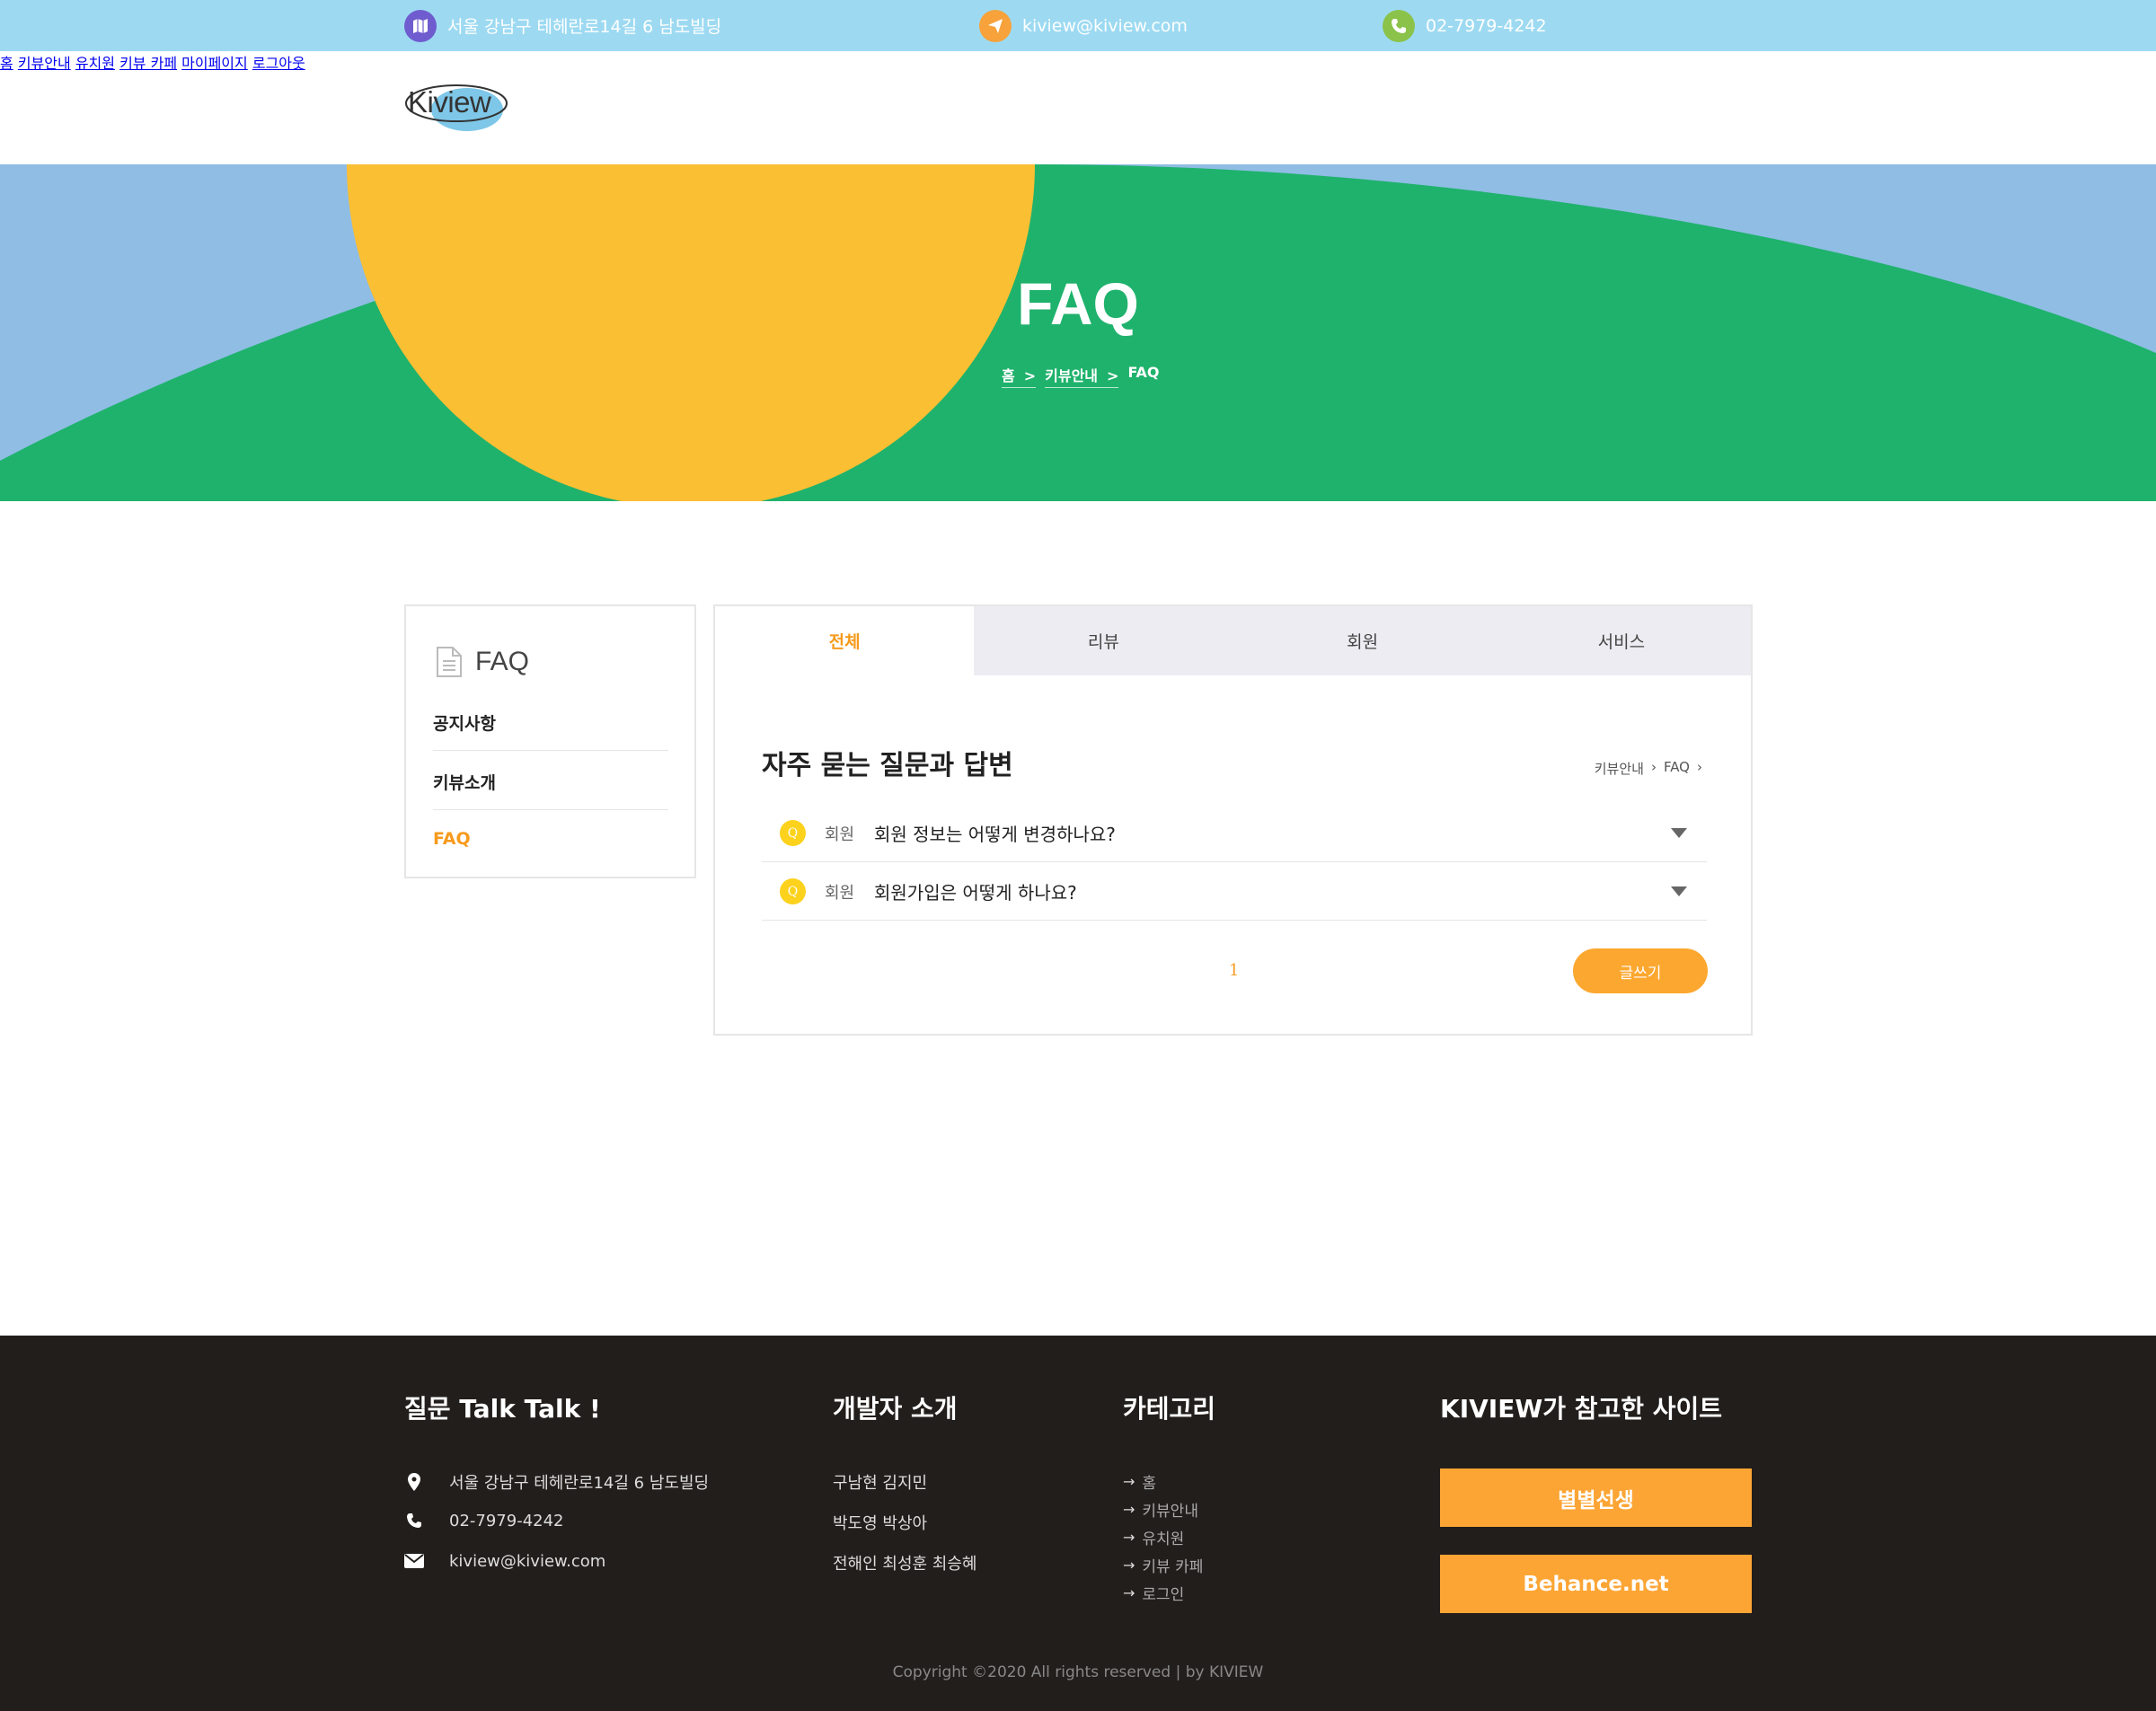  Describe the element at coordinates (1234, 833) in the screenshot. I see `faq-item: Q 회원 회원 정보는 어떻게 변경하나요?` at that location.